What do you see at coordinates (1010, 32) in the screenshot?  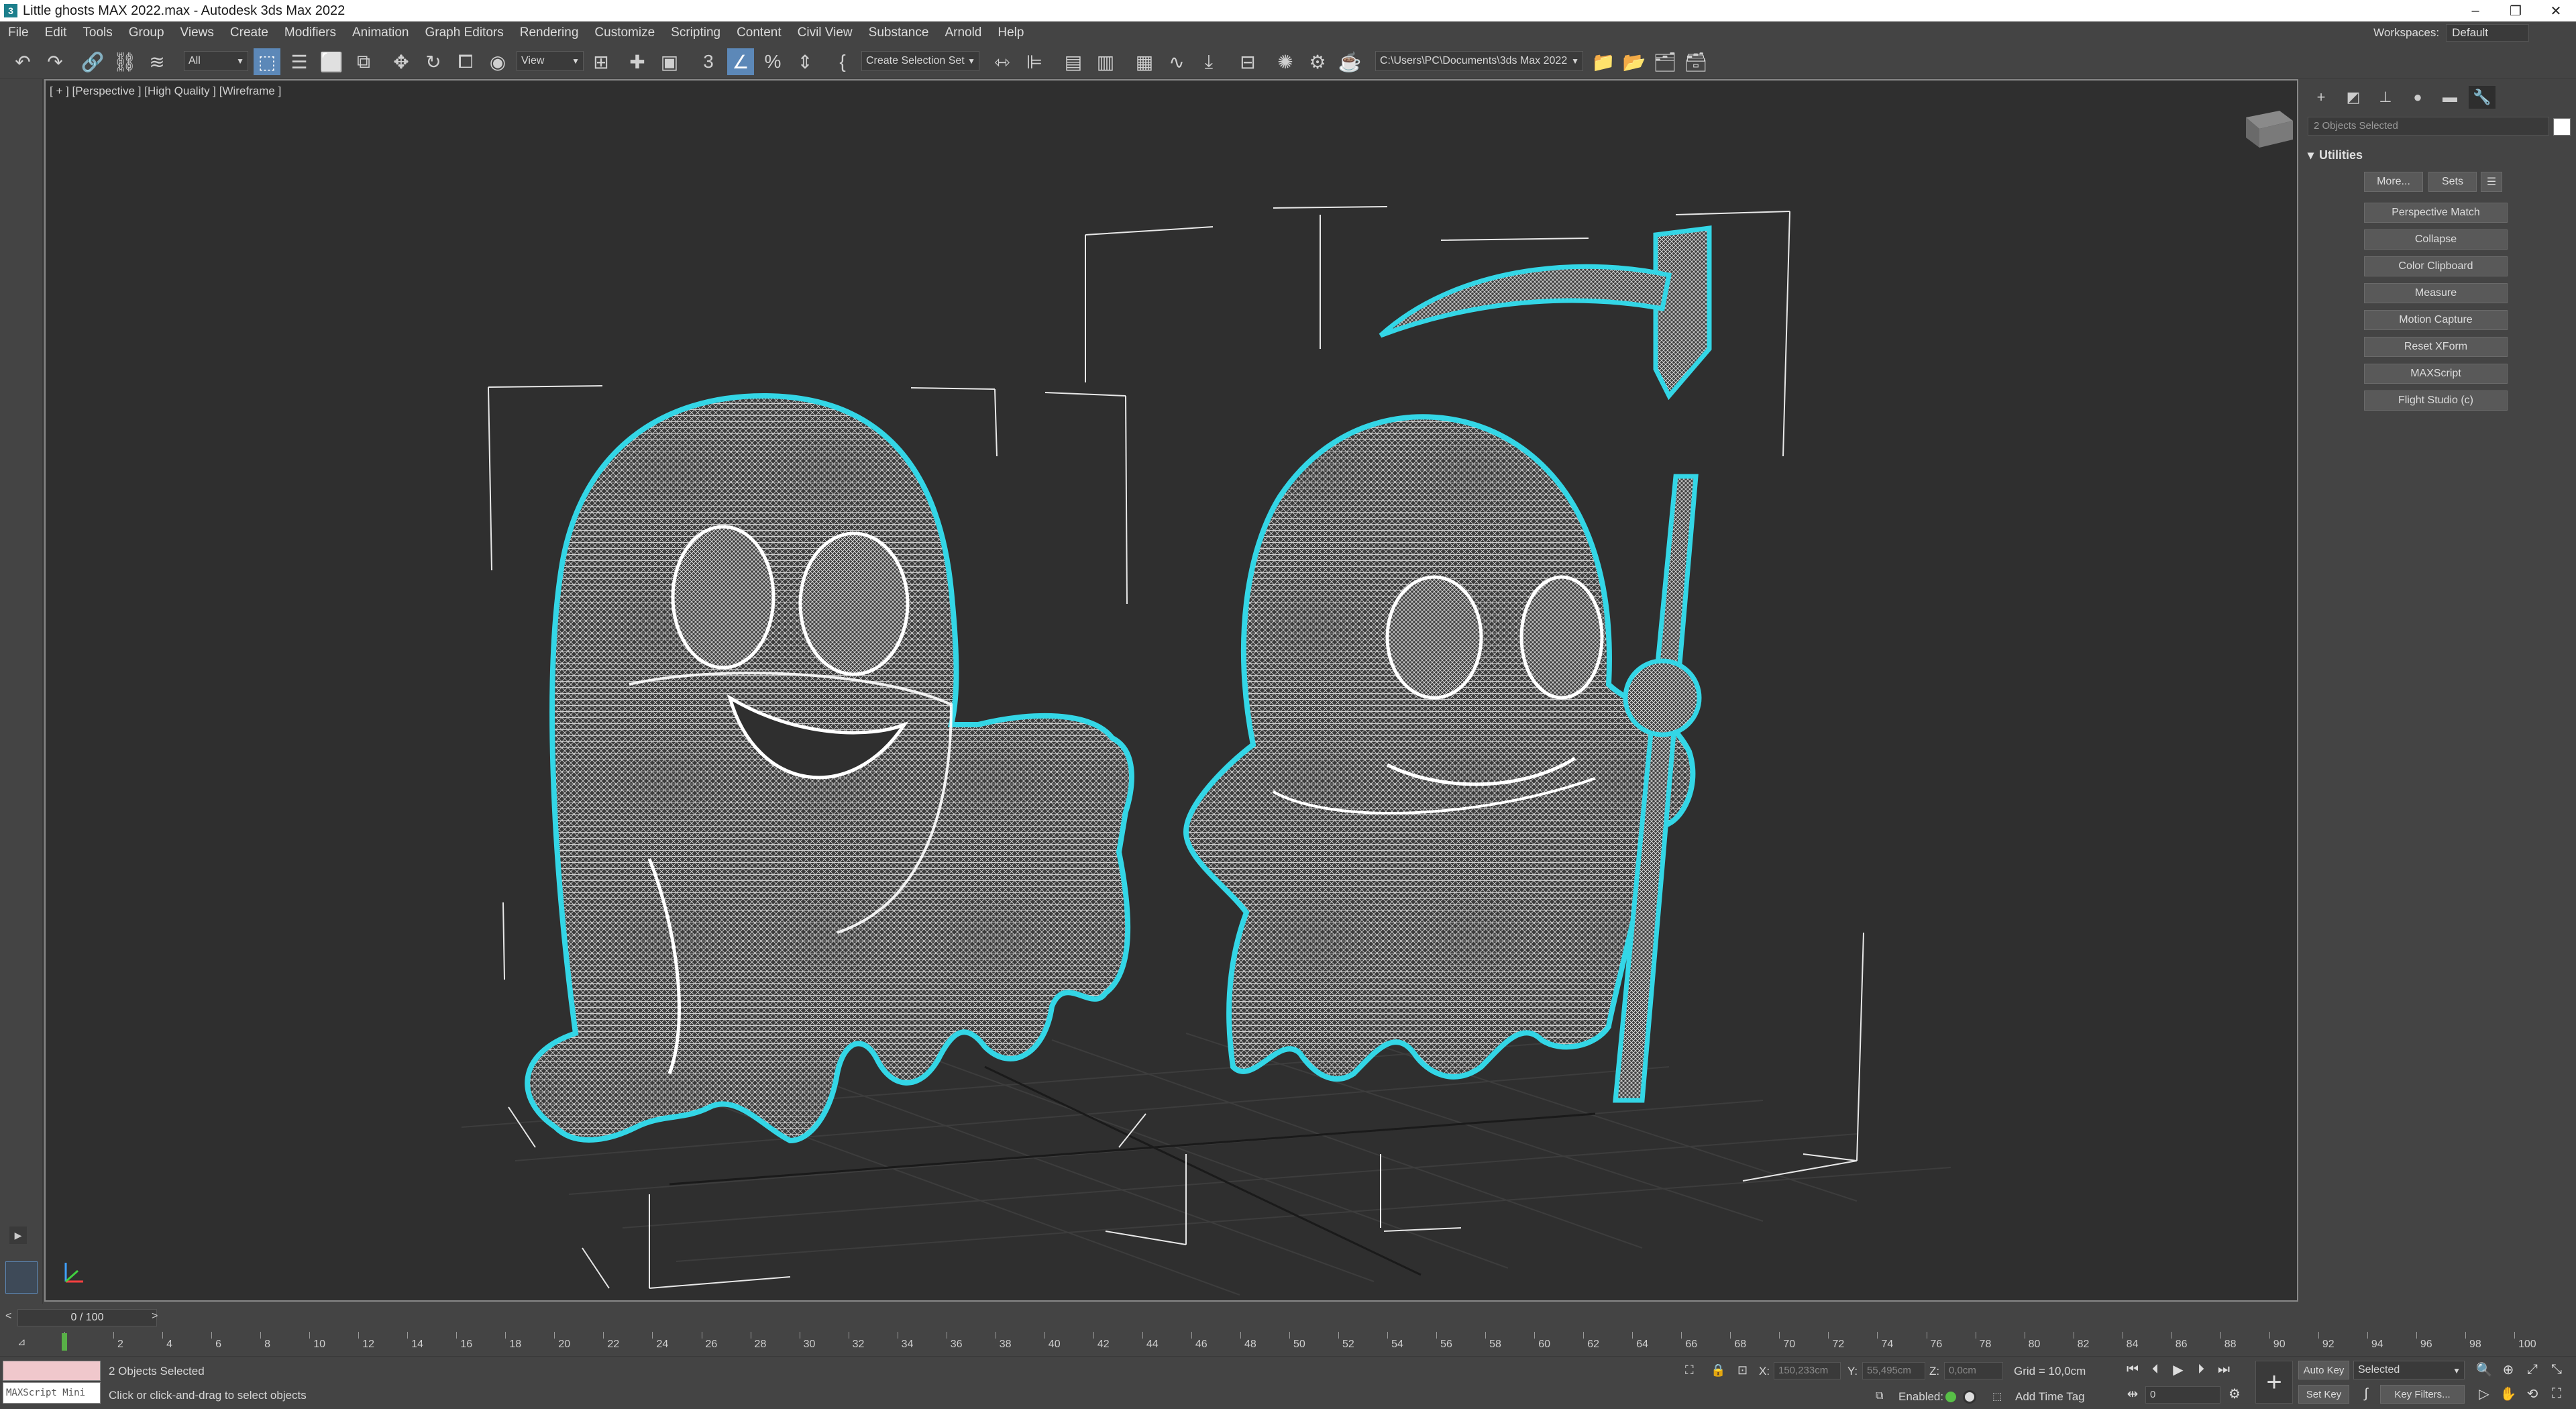 I see `menu-help: Help` at bounding box center [1010, 32].